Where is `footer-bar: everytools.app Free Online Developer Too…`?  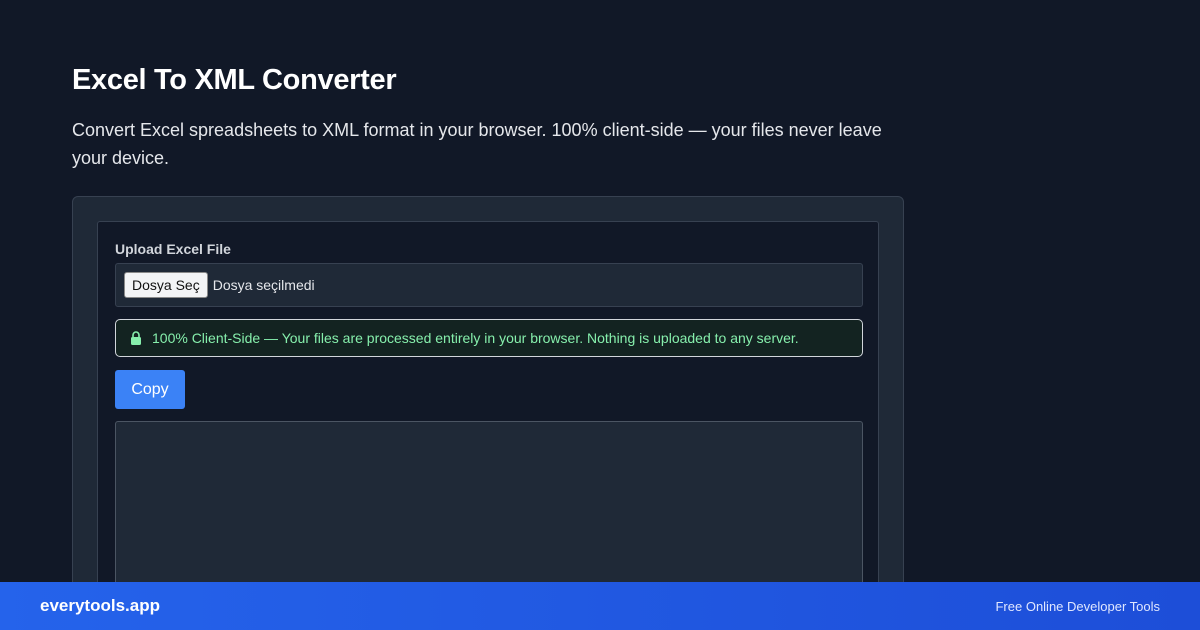 footer-bar: everytools.app Free Online Developer Too… is located at coordinates (600, 606).